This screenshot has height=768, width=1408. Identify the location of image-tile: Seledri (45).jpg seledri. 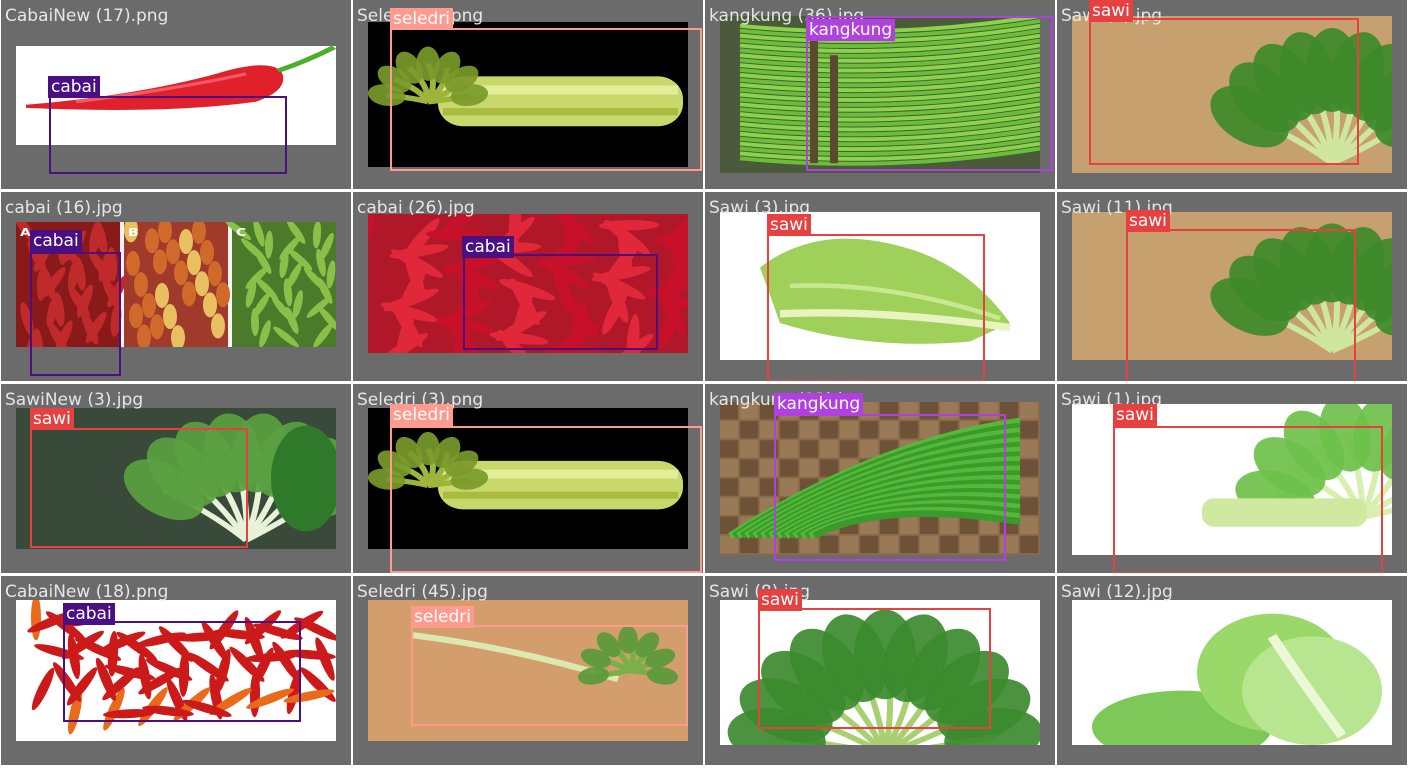
(528, 670).